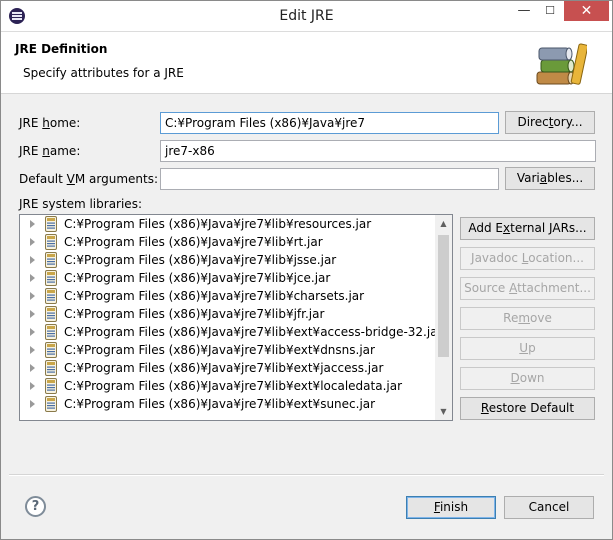  I want to click on jre-system-libraries-label: JRE system libraries:, so click(80, 204).